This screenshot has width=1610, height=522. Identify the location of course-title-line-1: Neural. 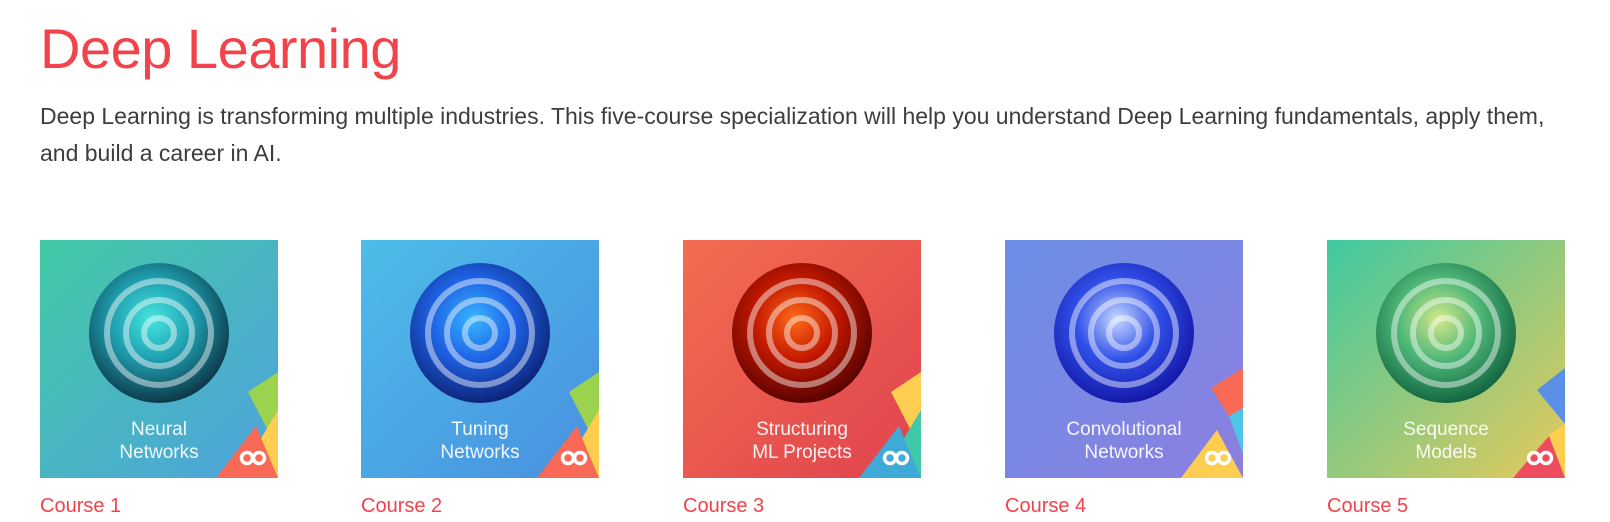
(159, 429).